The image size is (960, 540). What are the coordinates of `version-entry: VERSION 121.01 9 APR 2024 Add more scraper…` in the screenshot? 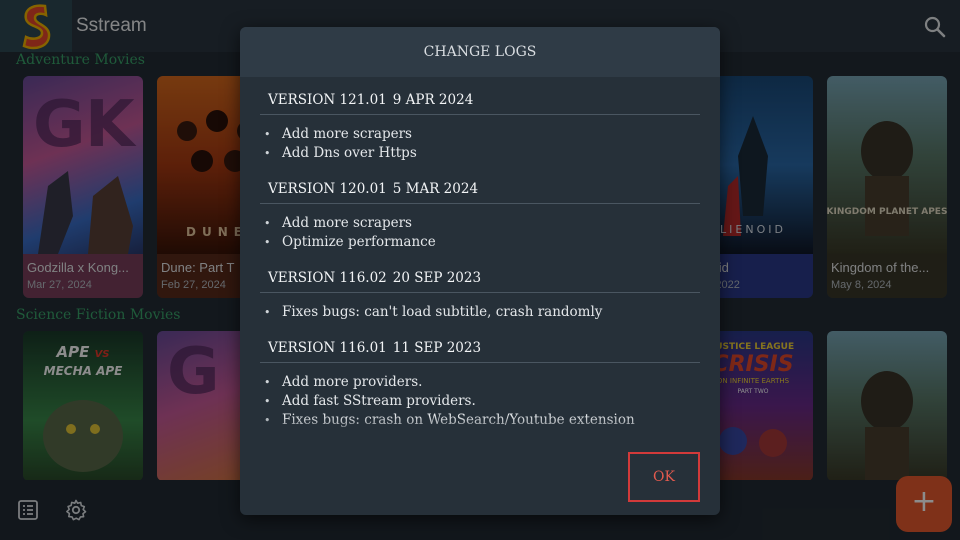 It's located at (480, 123).